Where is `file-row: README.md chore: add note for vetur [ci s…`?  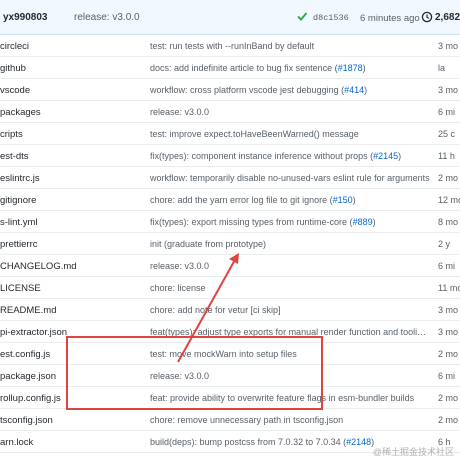 file-row: README.md chore: add note for vetur [ci s… is located at coordinates (230, 310).